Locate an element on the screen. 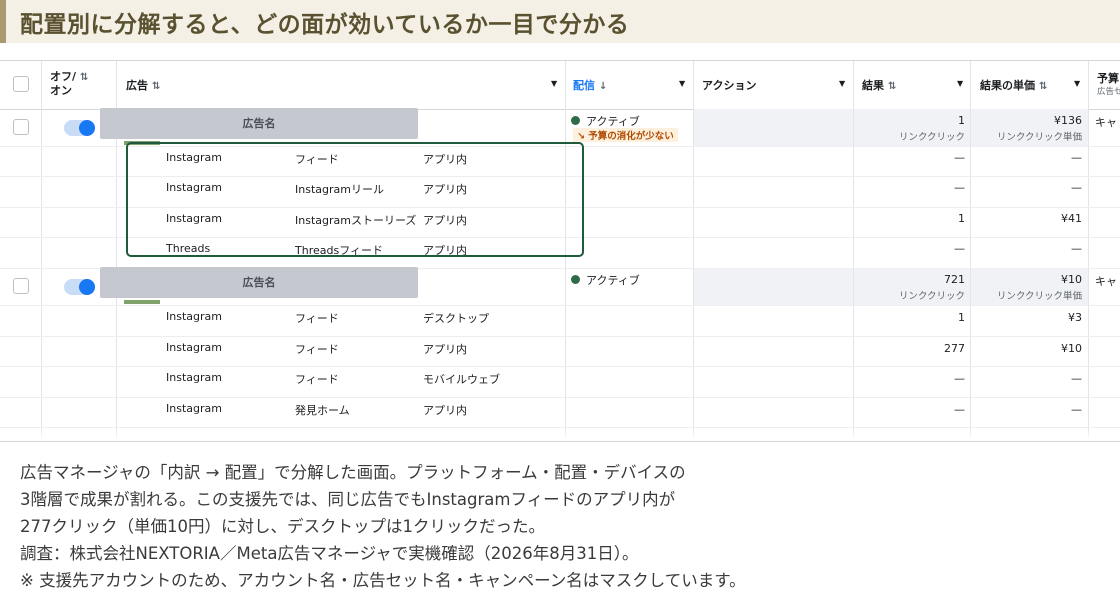 The image size is (1120, 594). header-delivery: 配信 ↓ is located at coordinates (590, 85).